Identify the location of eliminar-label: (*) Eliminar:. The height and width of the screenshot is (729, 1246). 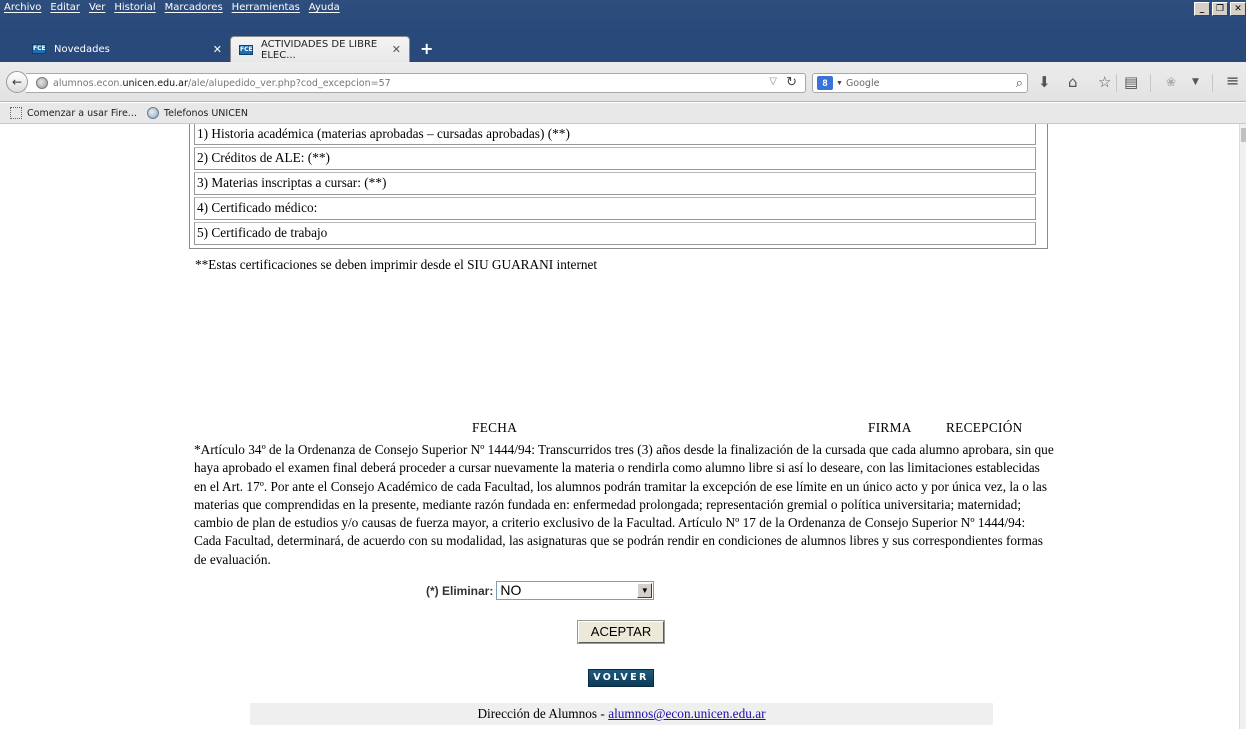
(460, 590).